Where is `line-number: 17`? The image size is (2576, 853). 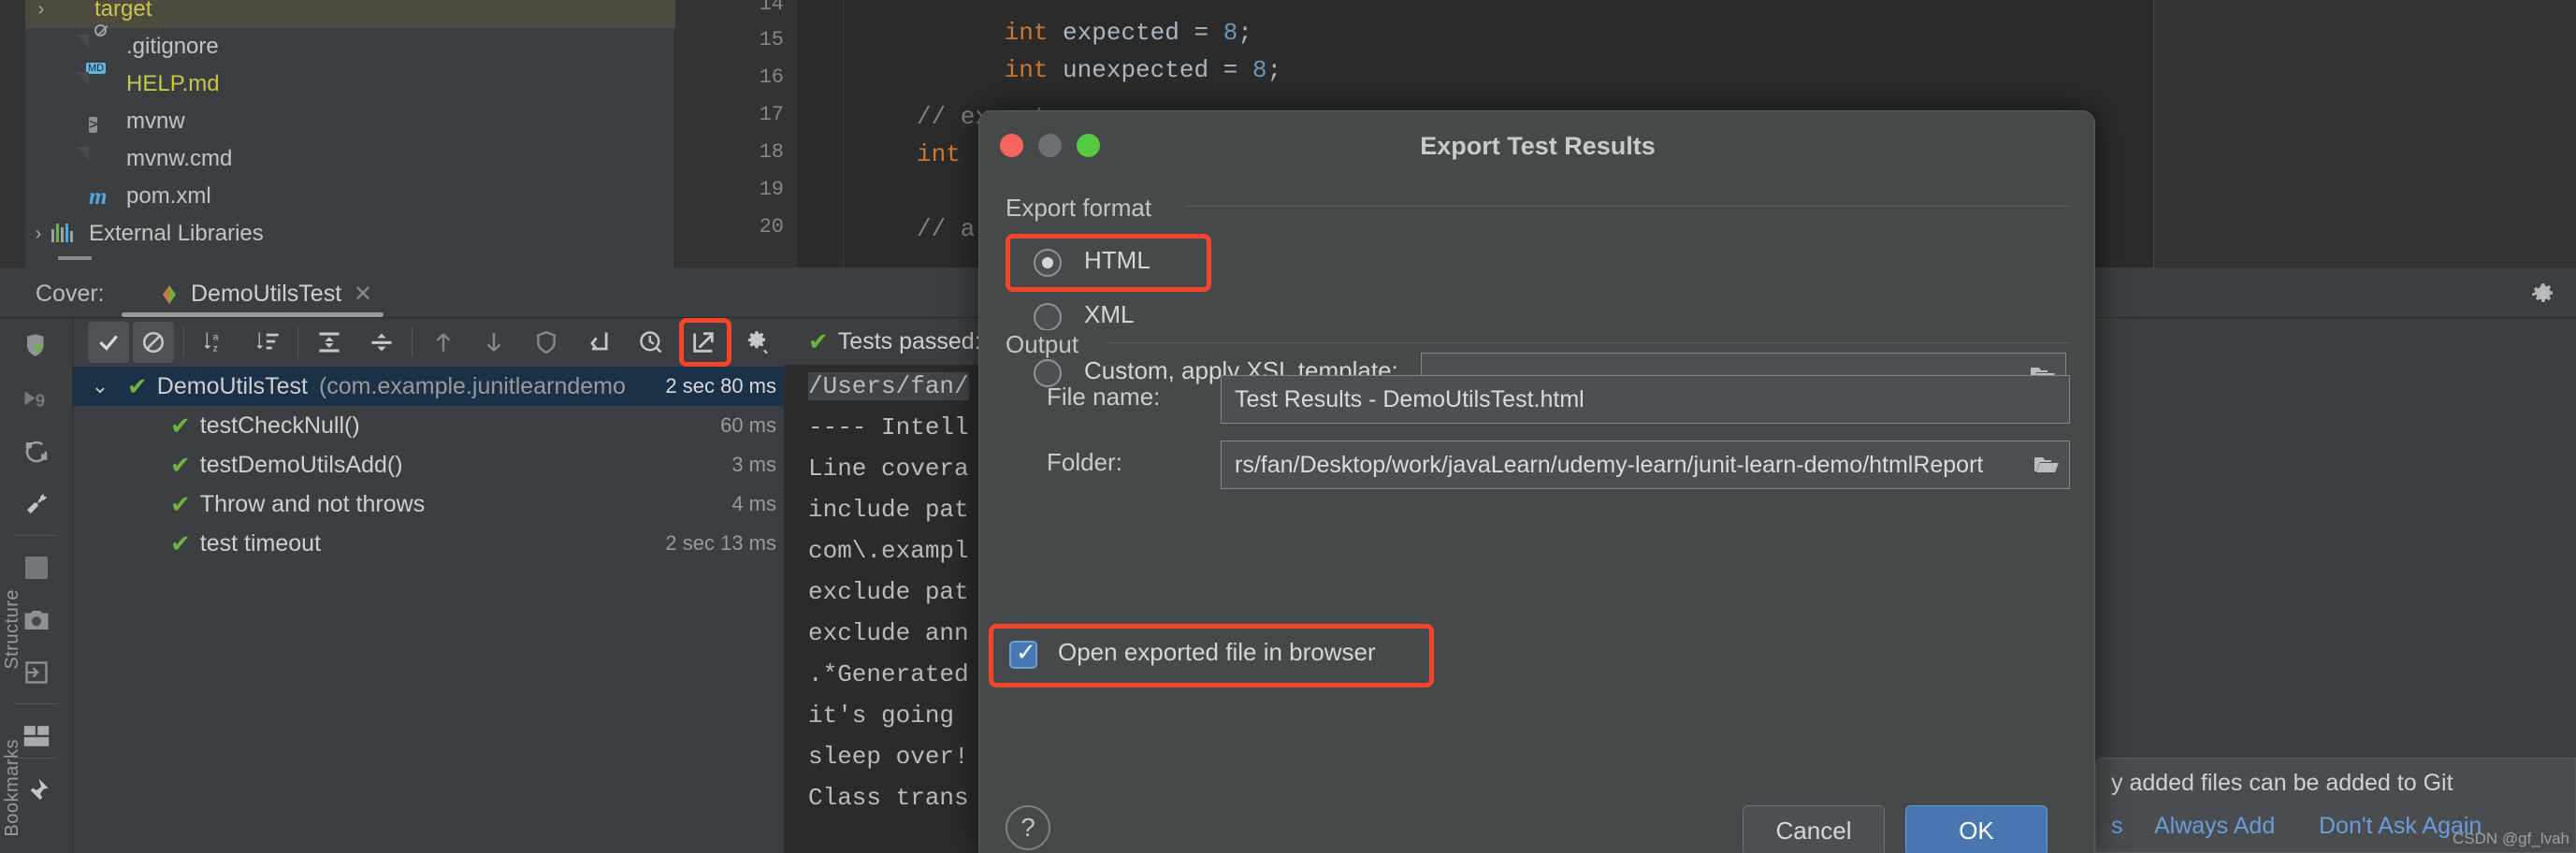
line-number: 17 is located at coordinates (772, 115).